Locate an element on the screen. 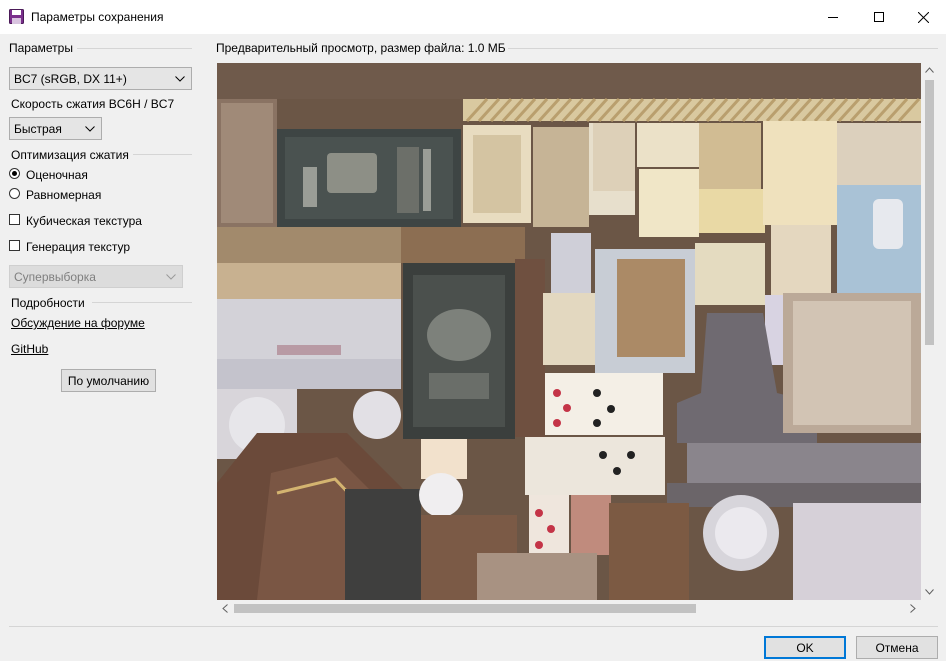 This screenshot has width=946, height=661. maximize-icon is located at coordinates (879, 17).